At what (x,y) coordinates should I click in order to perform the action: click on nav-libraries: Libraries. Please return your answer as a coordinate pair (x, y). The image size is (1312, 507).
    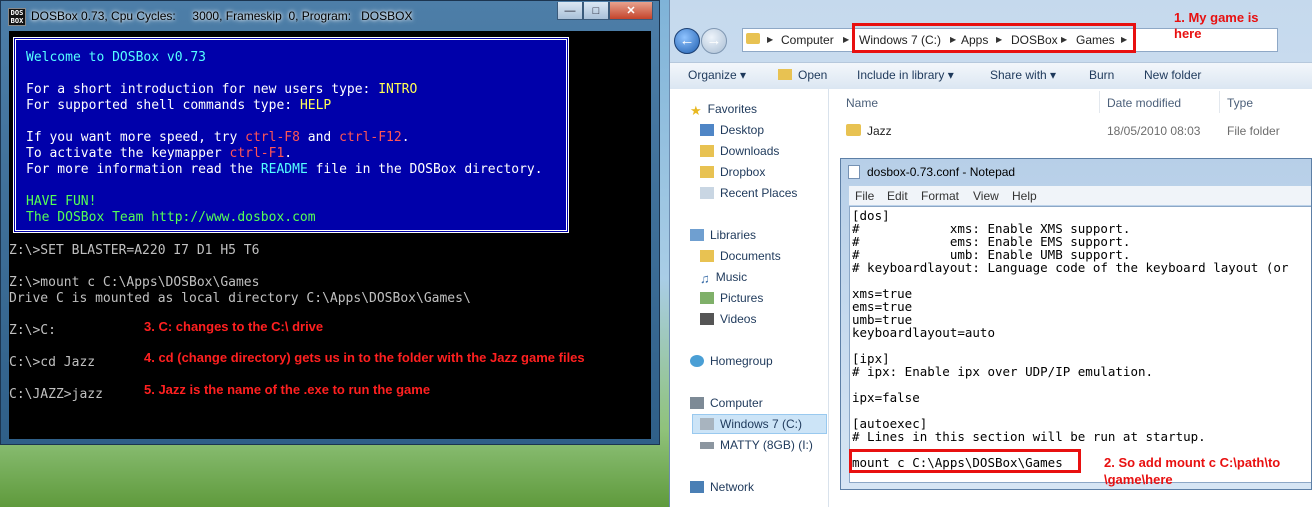
    Looking at the image, I should click on (723, 235).